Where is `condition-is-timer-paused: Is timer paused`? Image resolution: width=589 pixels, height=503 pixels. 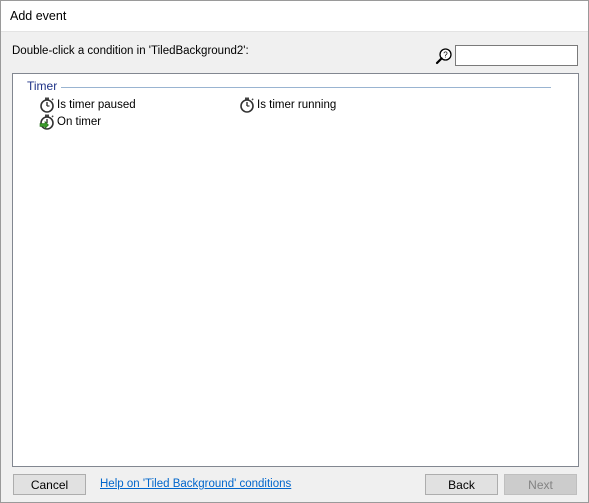 condition-is-timer-paused: Is timer paused is located at coordinates (87, 104).